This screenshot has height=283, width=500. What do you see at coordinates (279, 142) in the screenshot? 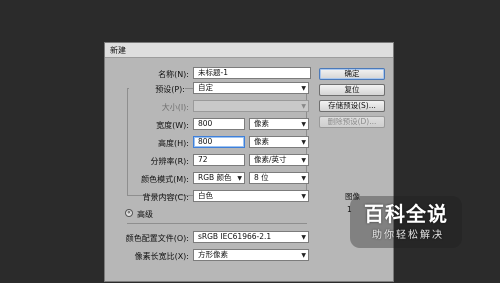
I see `height-unit-select: 像素 ▼` at bounding box center [279, 142].